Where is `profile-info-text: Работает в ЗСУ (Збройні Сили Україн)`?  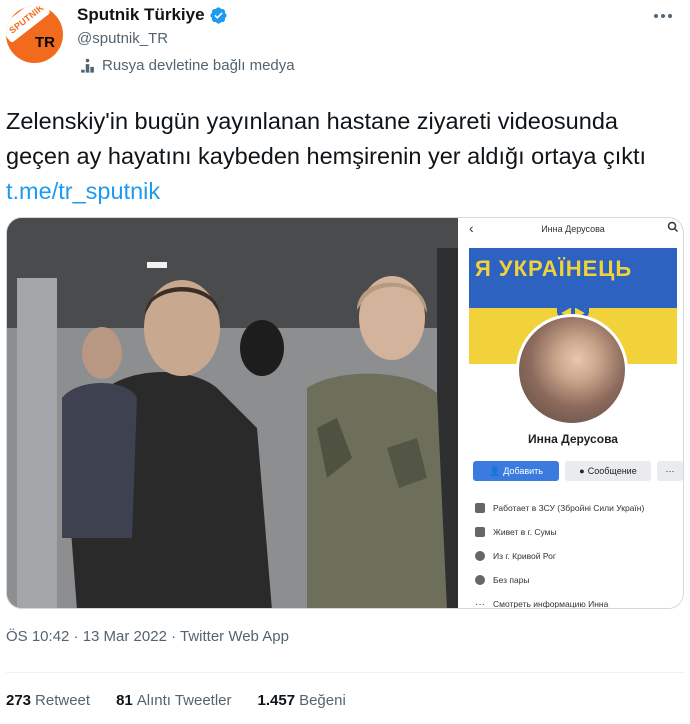
profile-info-text: Работает в ЗСУ (Збройні Сили Україн) is located at coordinates (569, 508).